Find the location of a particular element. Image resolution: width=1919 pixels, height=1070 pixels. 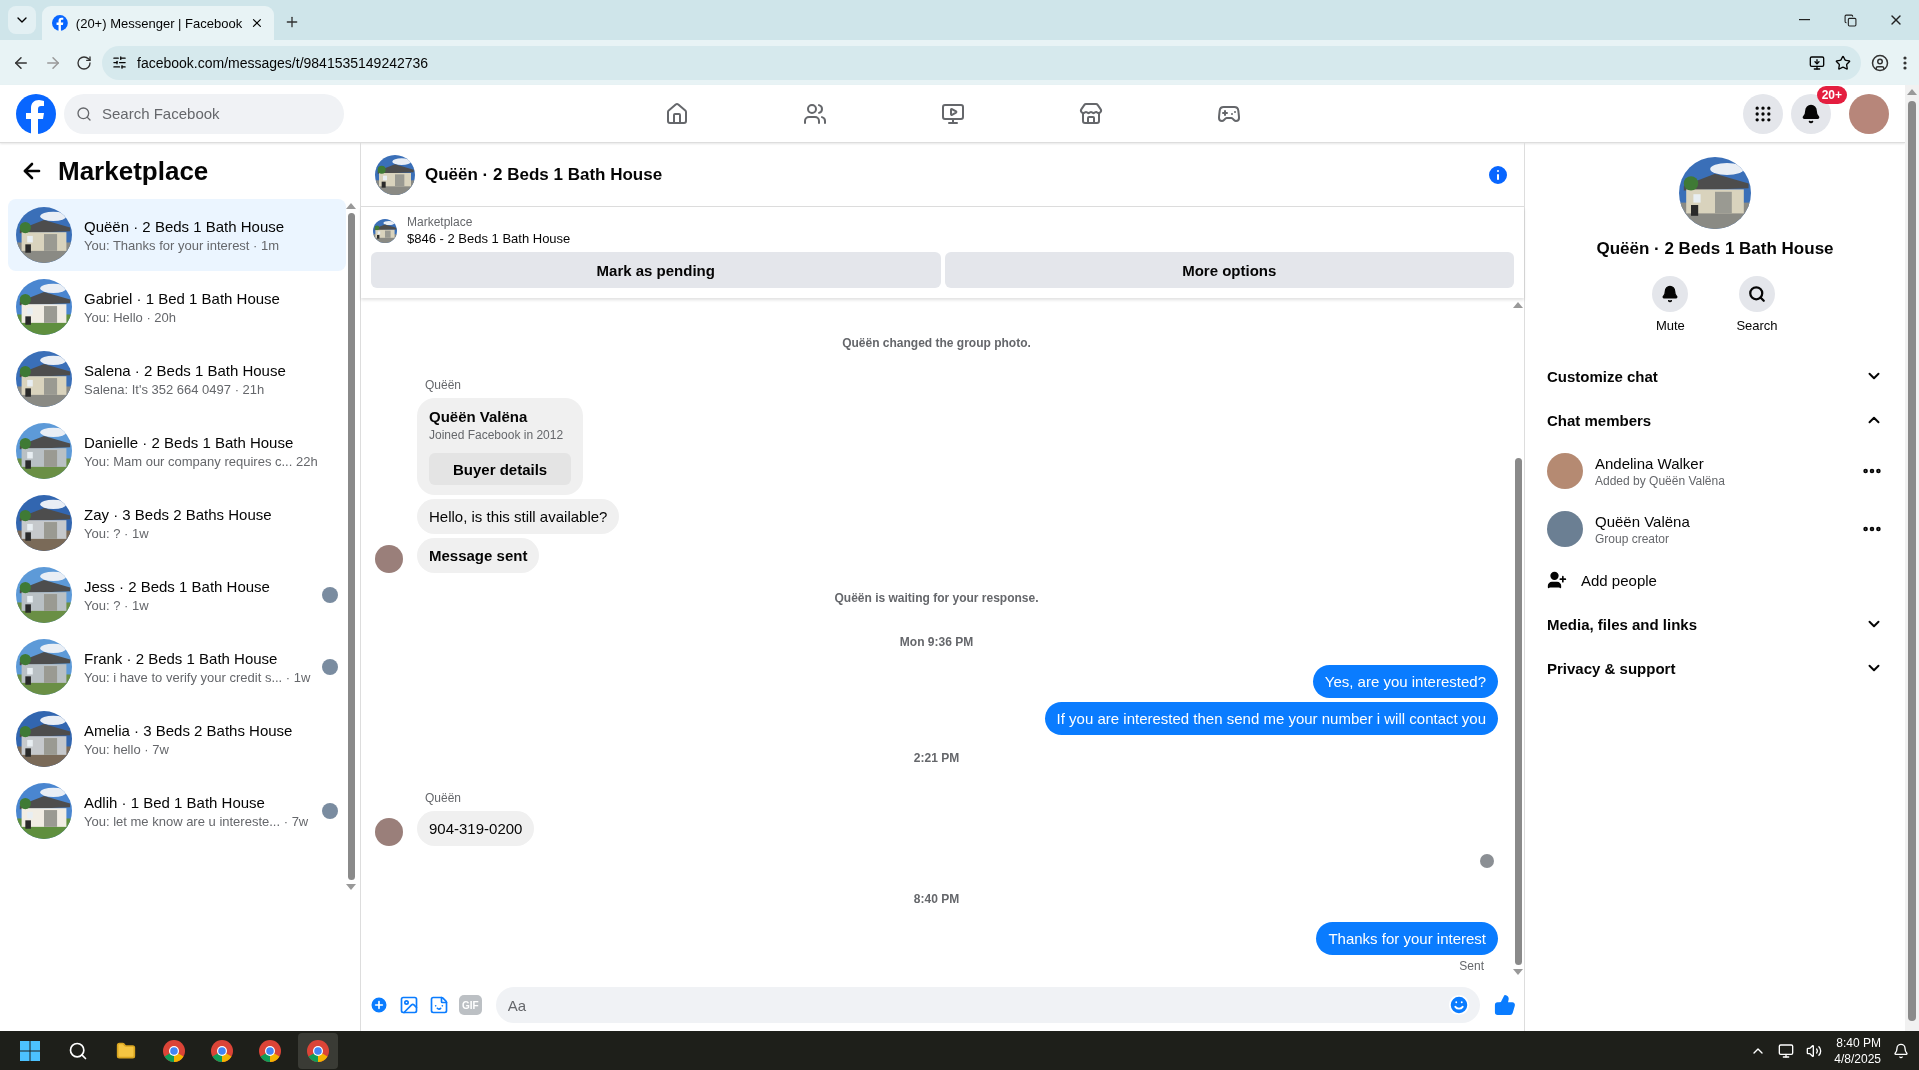

page-scrollbar is located at coordinates (1912, 558).